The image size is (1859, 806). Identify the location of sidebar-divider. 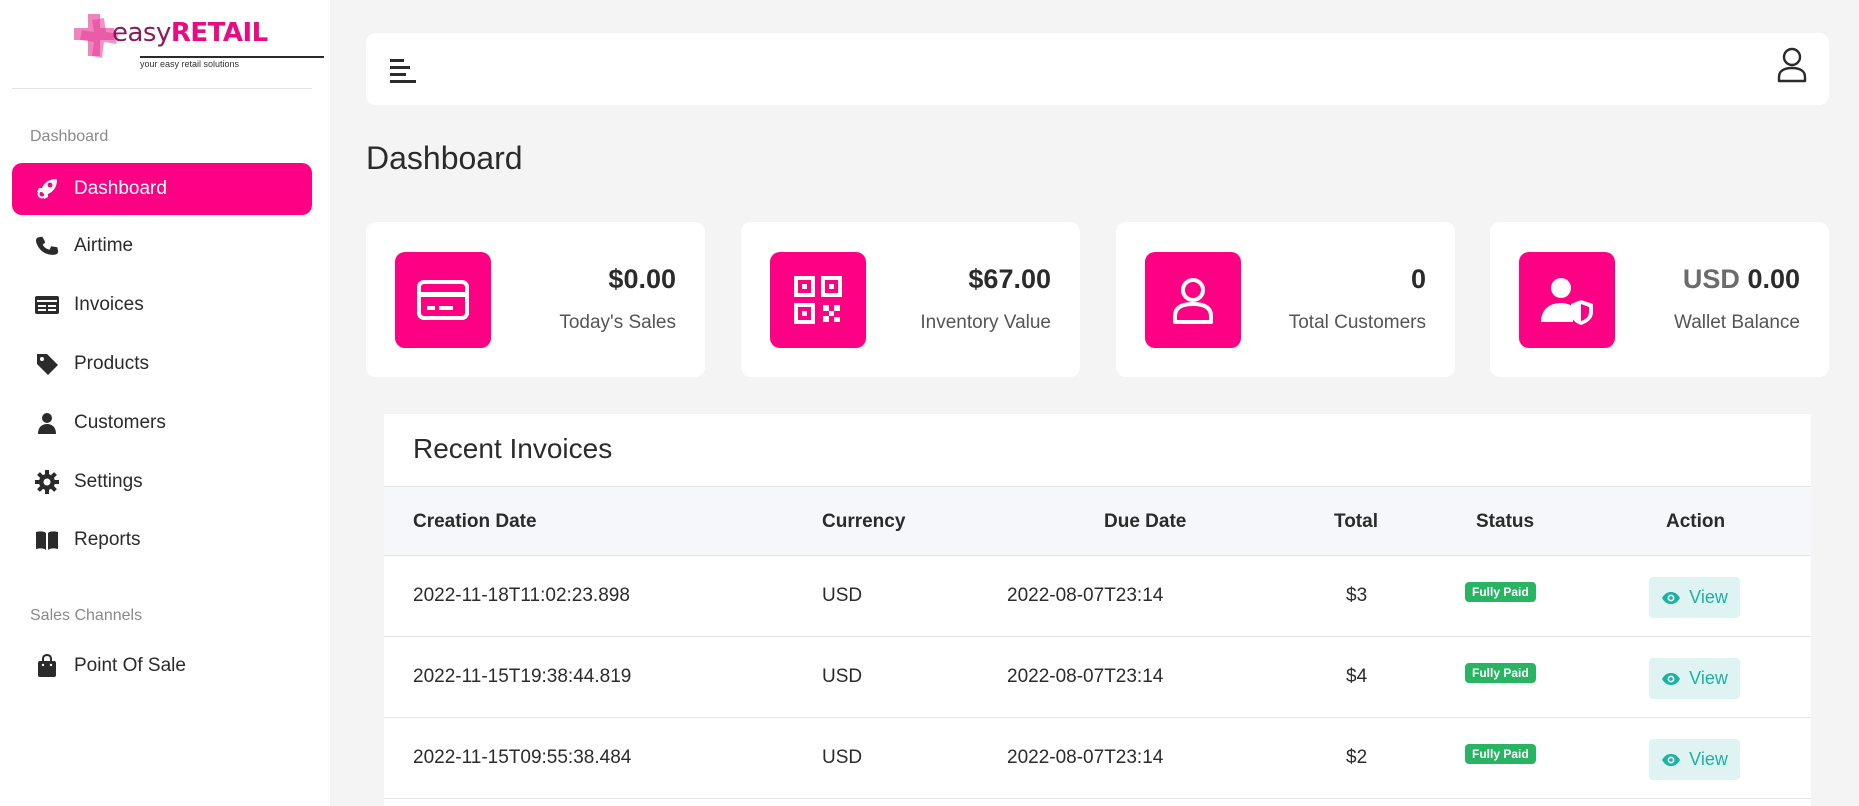
(162, 88).